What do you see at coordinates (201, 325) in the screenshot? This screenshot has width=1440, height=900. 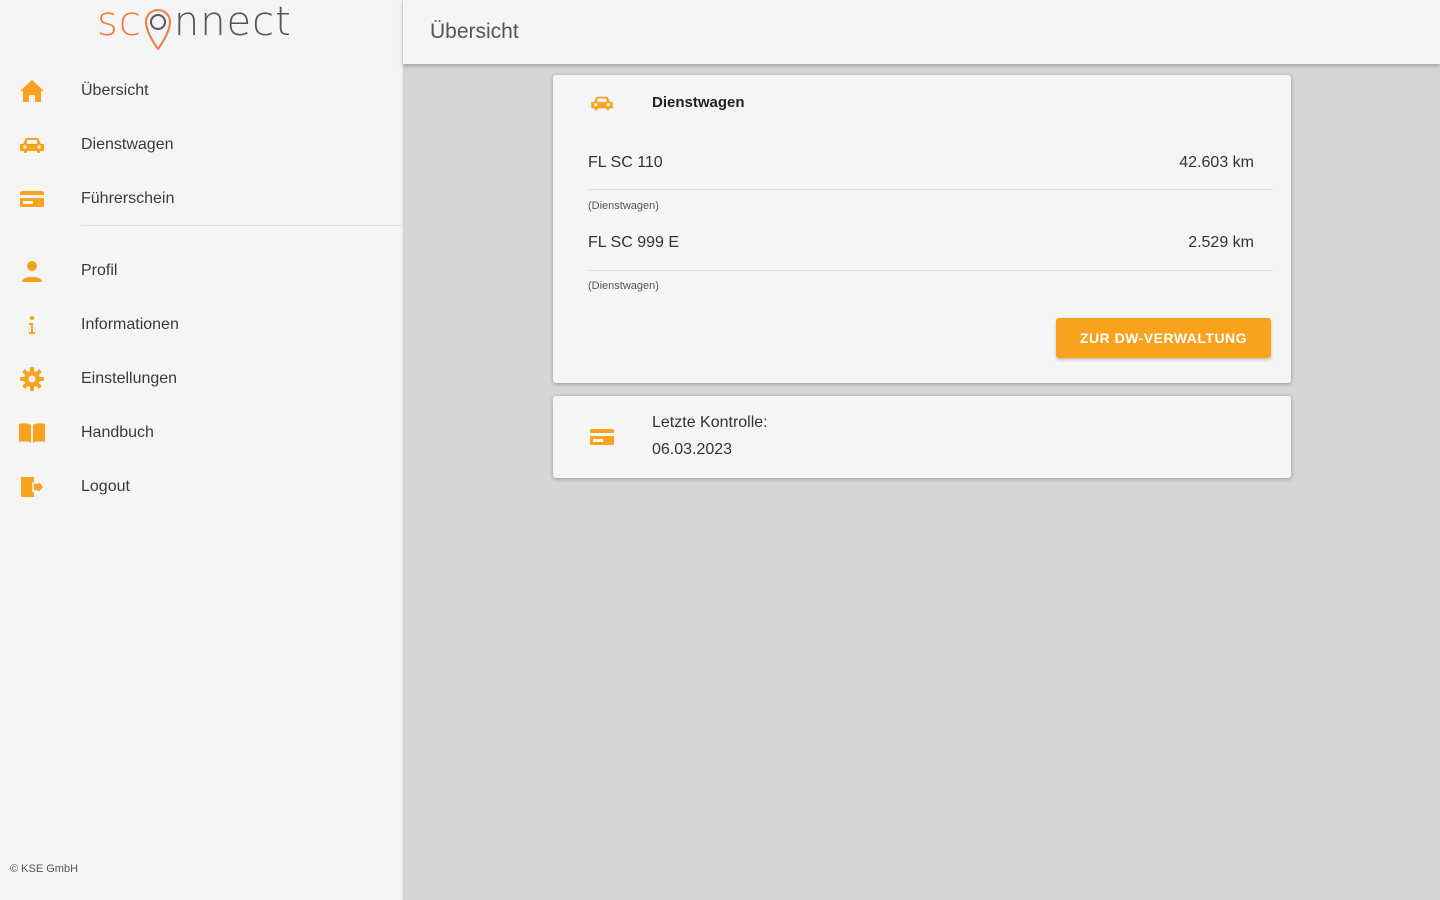 I see `sidebar-item-informationen: Informationen` at bounding box center [201, 325].